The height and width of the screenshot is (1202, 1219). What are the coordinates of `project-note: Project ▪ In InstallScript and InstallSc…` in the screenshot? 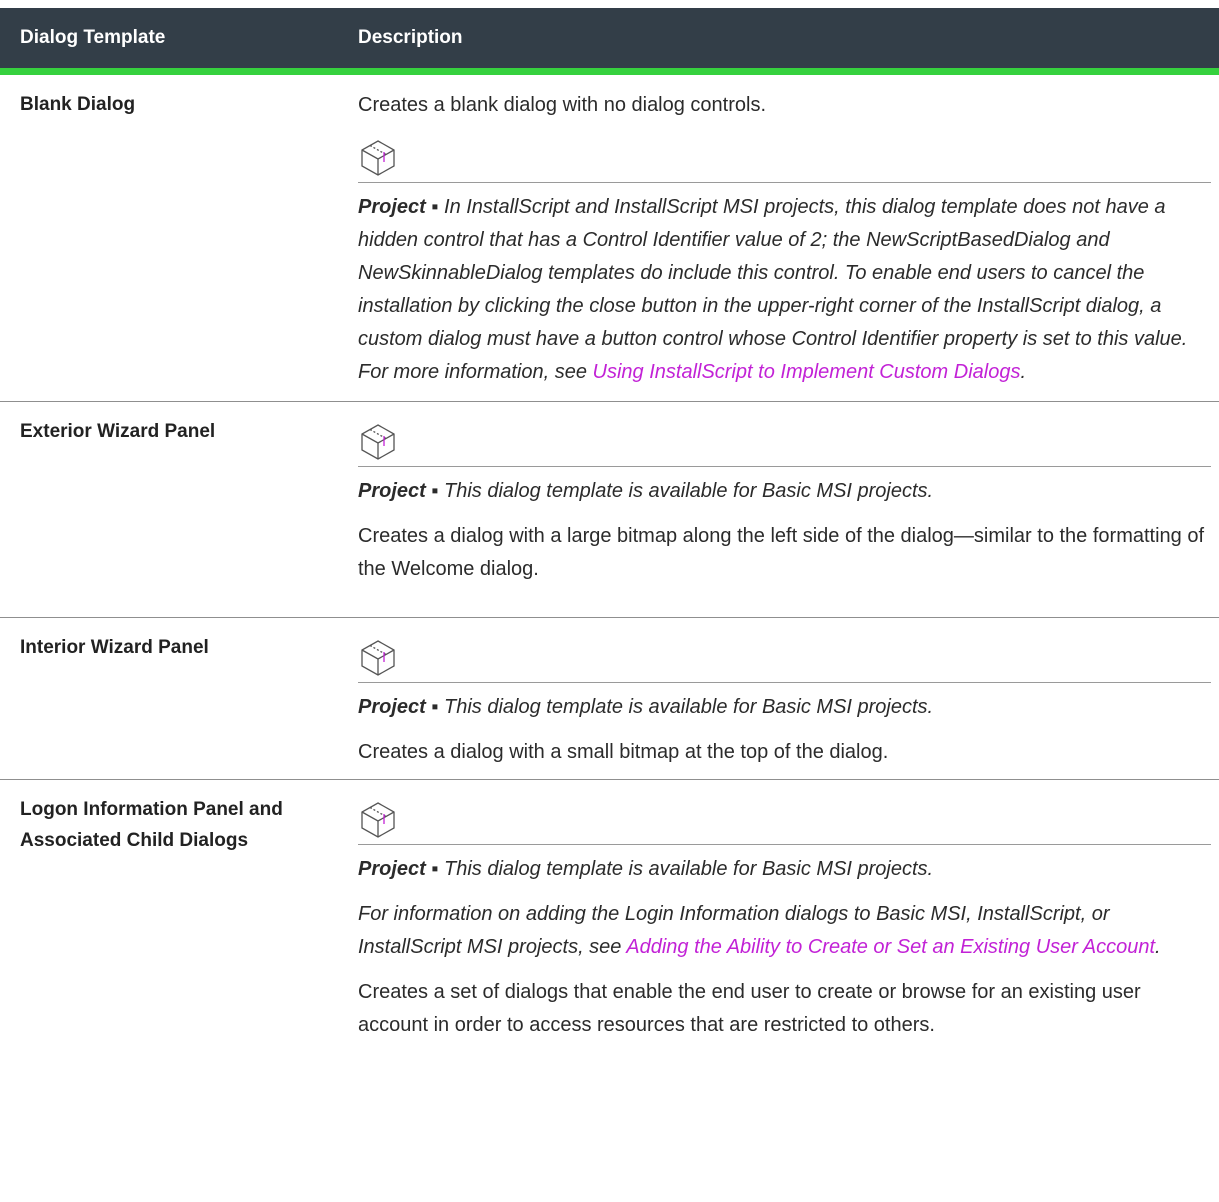 It's located at (784, 290).